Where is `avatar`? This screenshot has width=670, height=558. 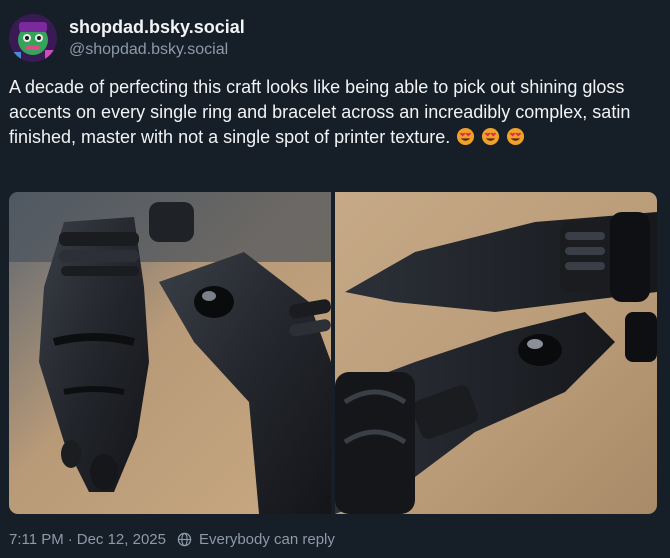 avatar is located at coordinates (33, 38).